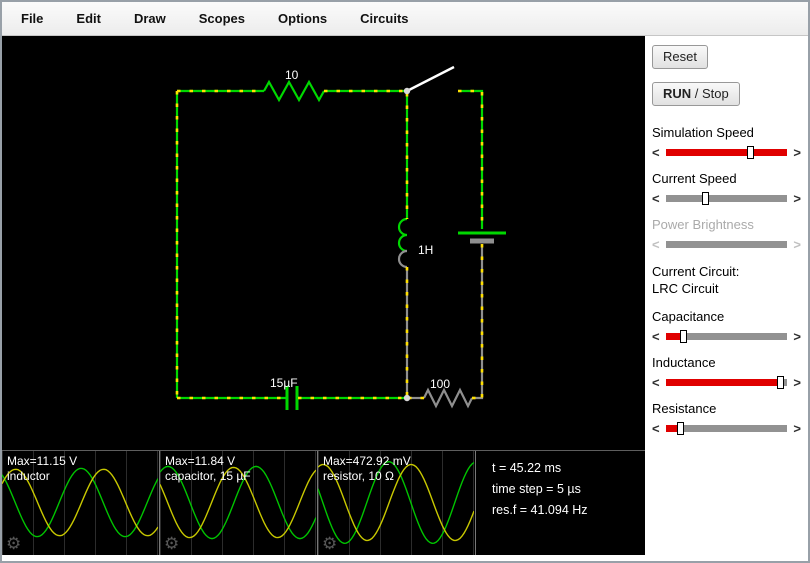 The height and width of the screenshot is (563, 810). What do you see at coordinates (448, 393) in the screenshot?
I see `resistor-bottom: 100` at bounding box center [448, 393].